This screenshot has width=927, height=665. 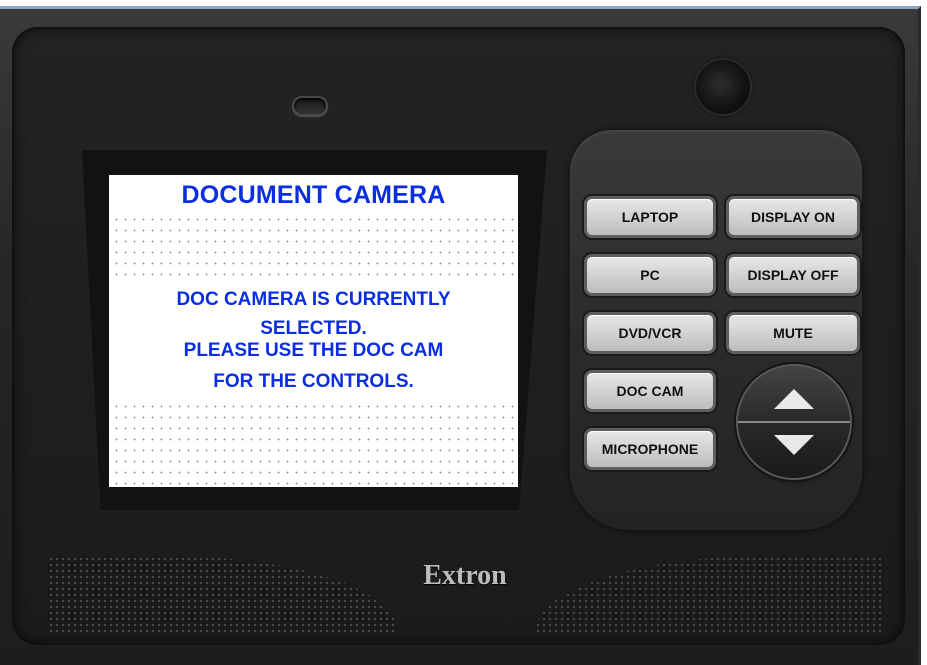 I want to click on microphone-button-label: MICROPHONE, so click(x=650, y=449).